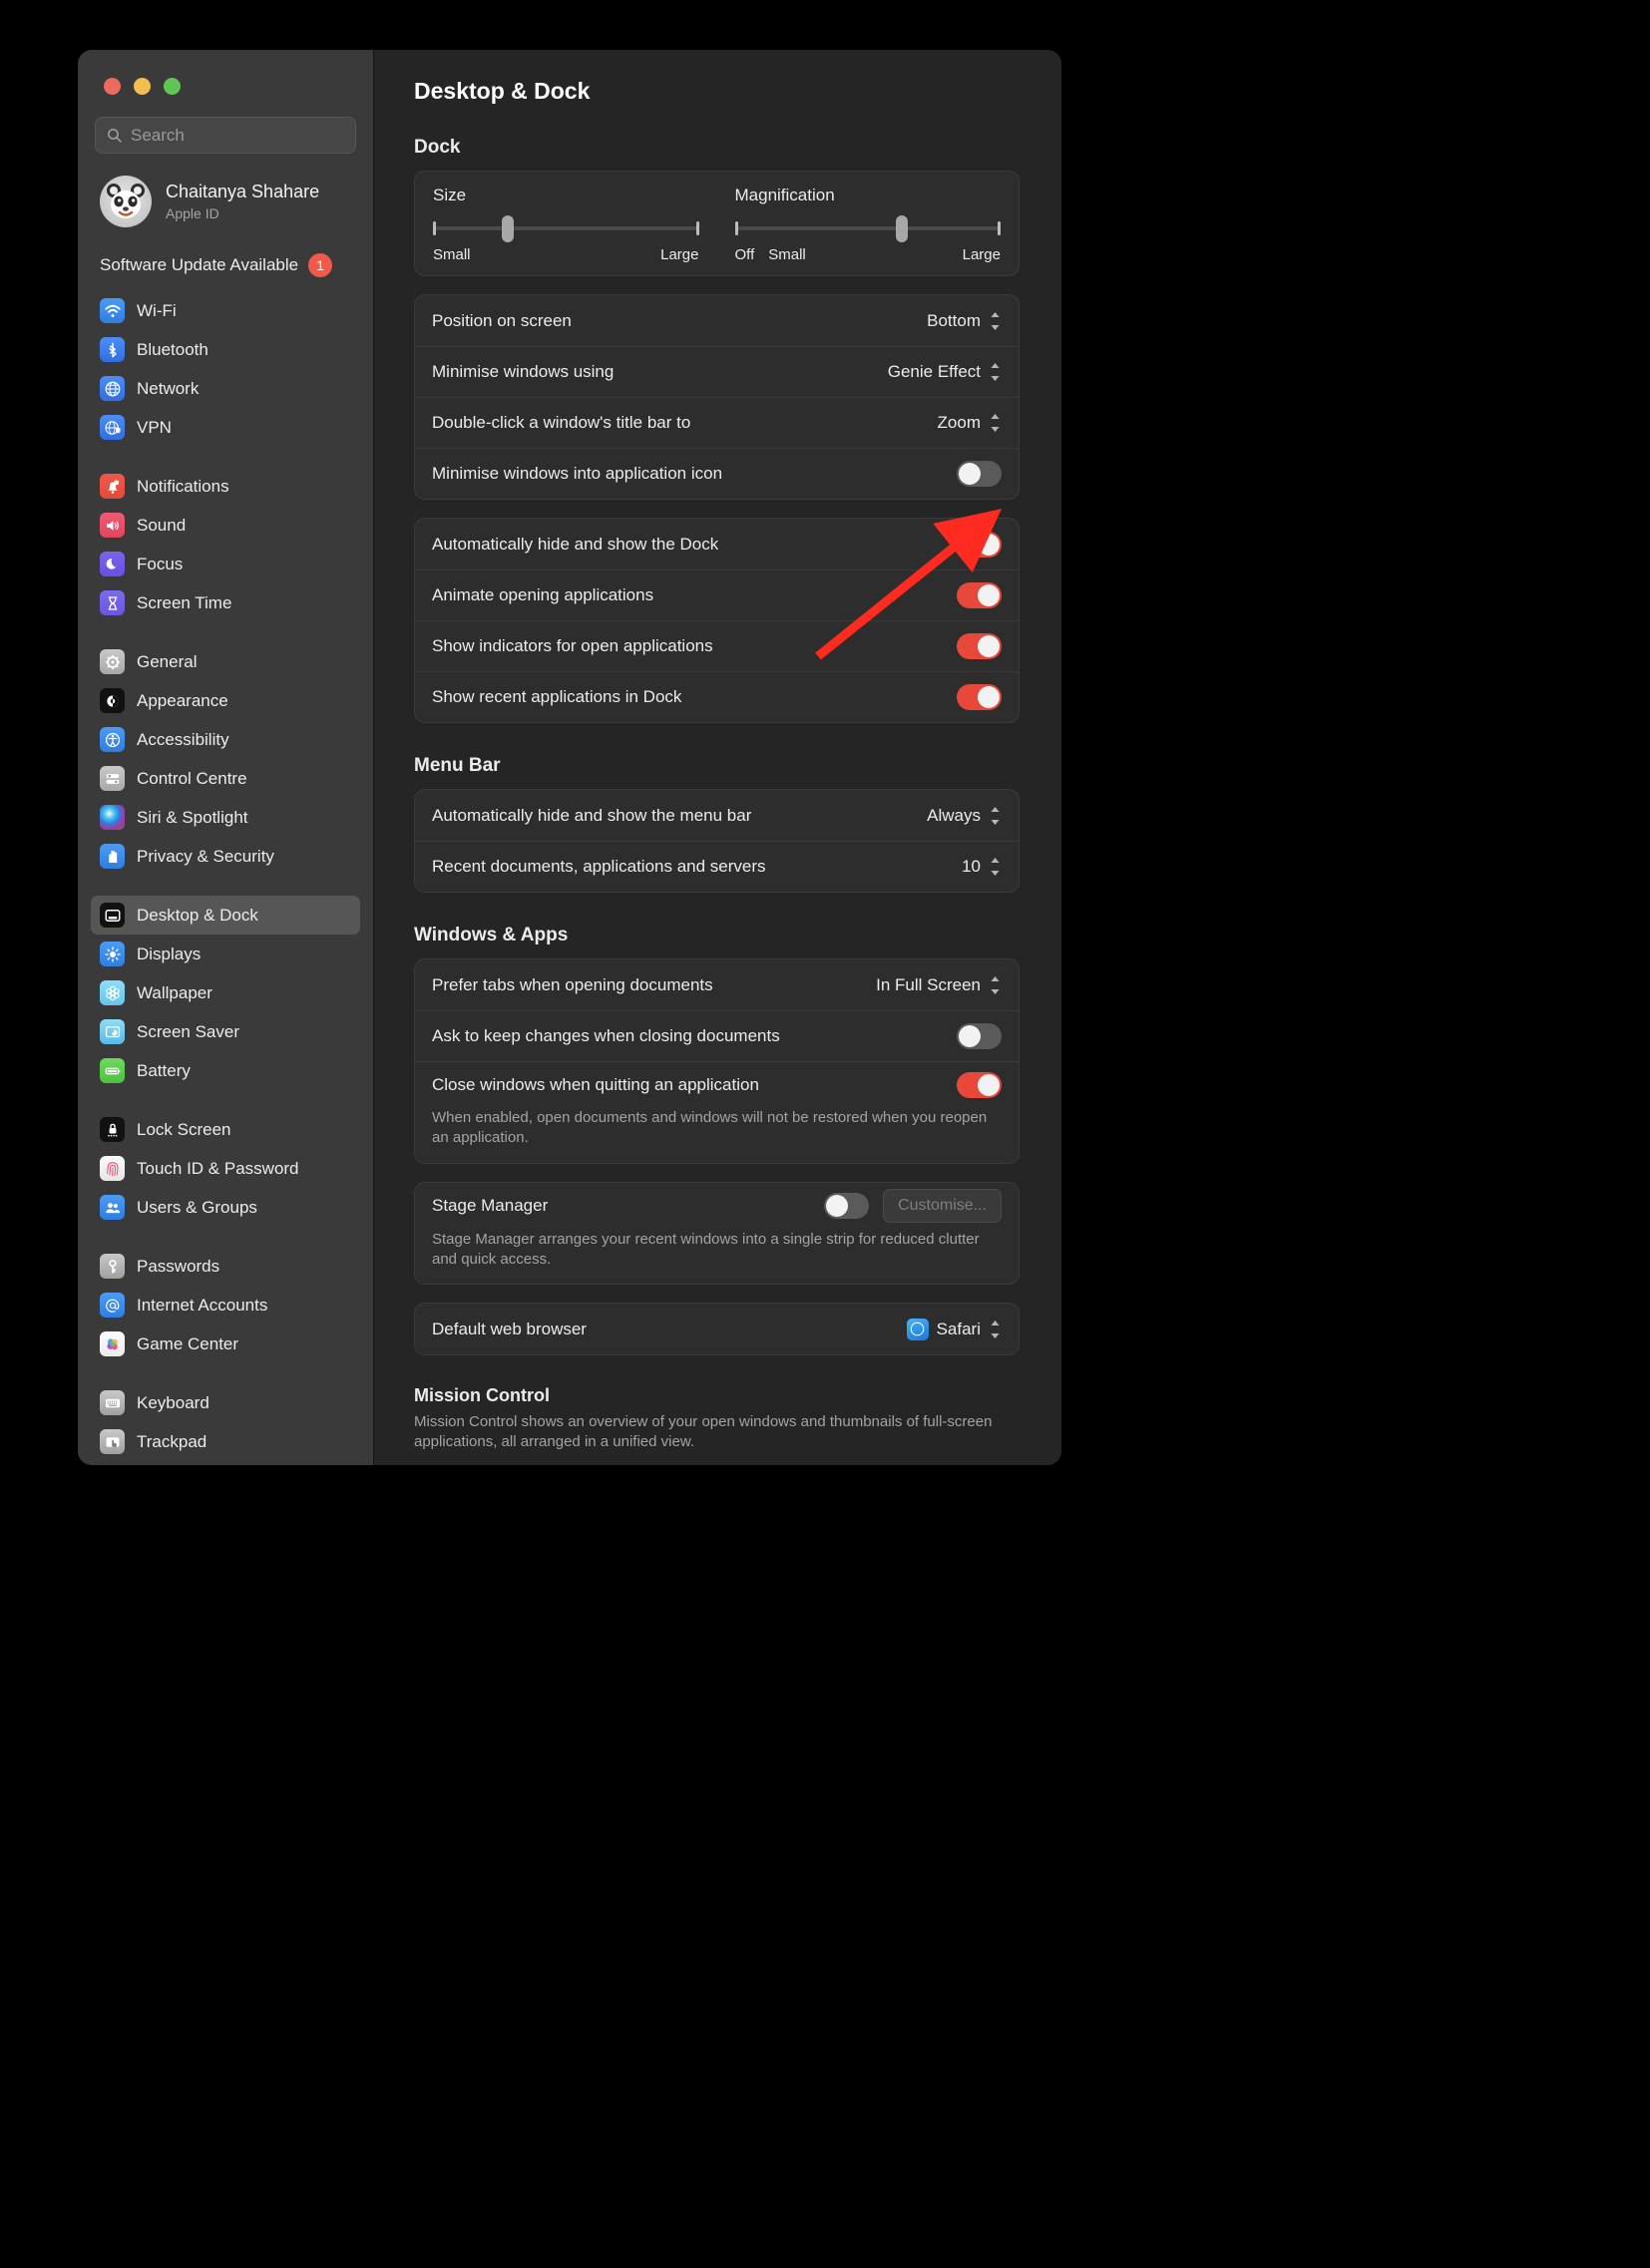 Image resolution: width=1650 pixels, height=2268 pixels. I want to click on toggle-animate-opening-applications, so click(979, 595).